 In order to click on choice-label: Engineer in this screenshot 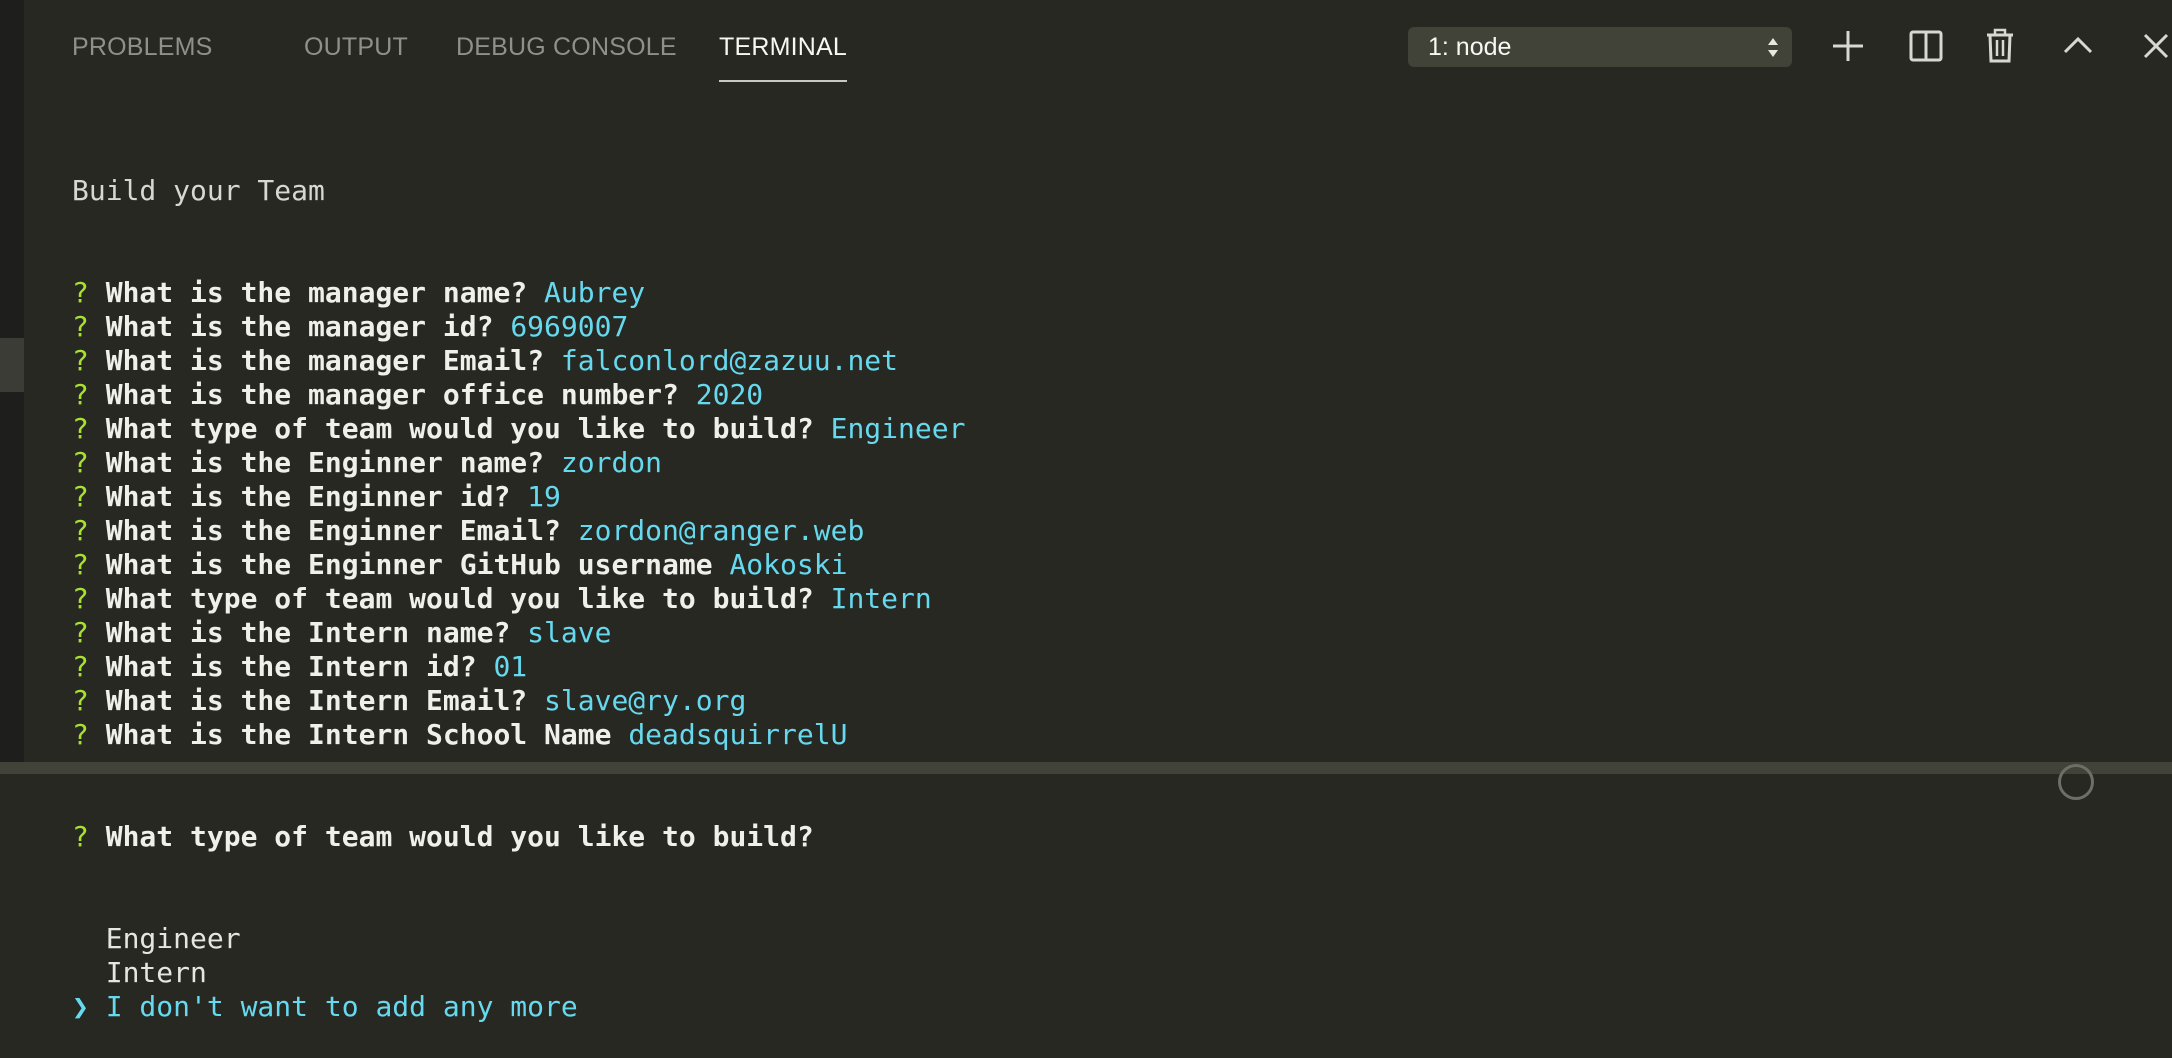, I will do `click(173, 938)`.